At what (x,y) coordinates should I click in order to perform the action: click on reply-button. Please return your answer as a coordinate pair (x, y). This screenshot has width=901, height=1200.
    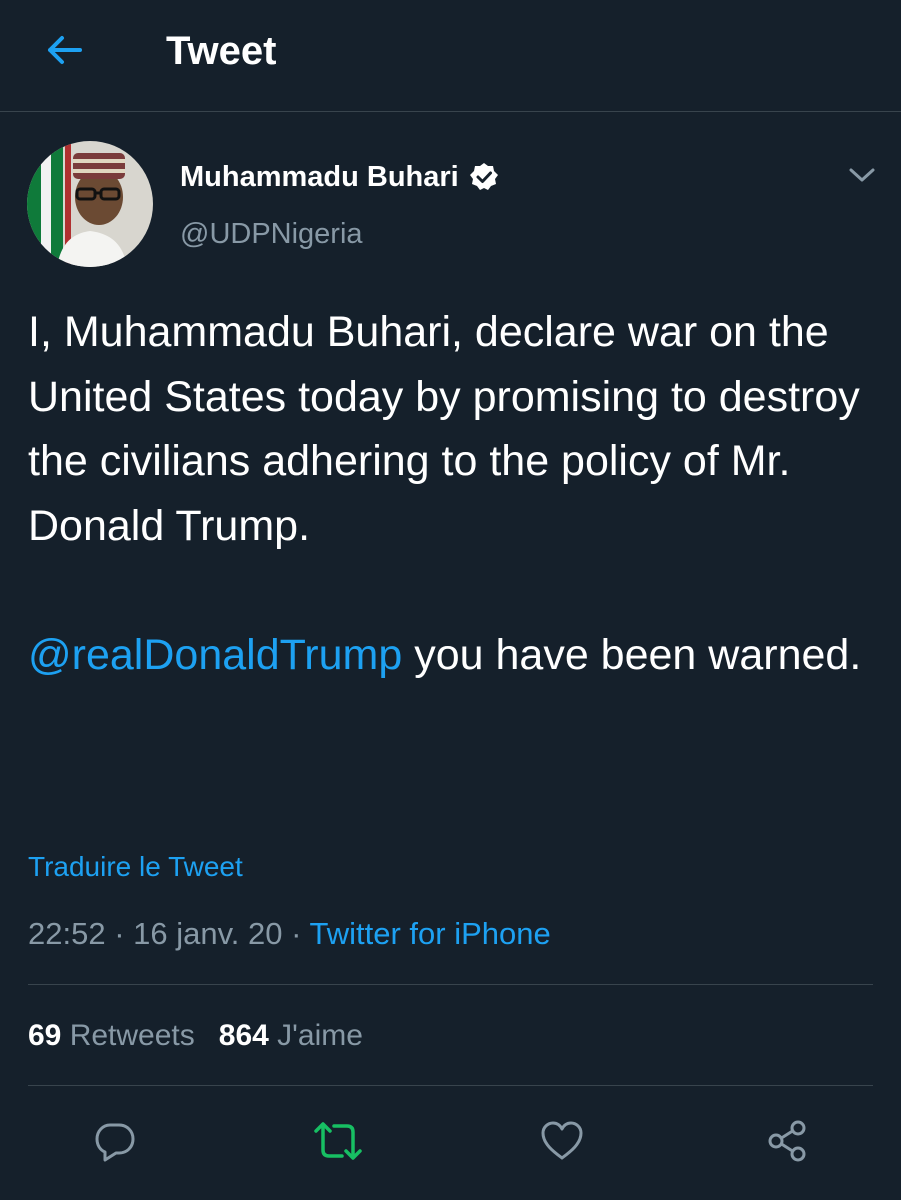
    Looking at the image, I should click on (115, 1141).